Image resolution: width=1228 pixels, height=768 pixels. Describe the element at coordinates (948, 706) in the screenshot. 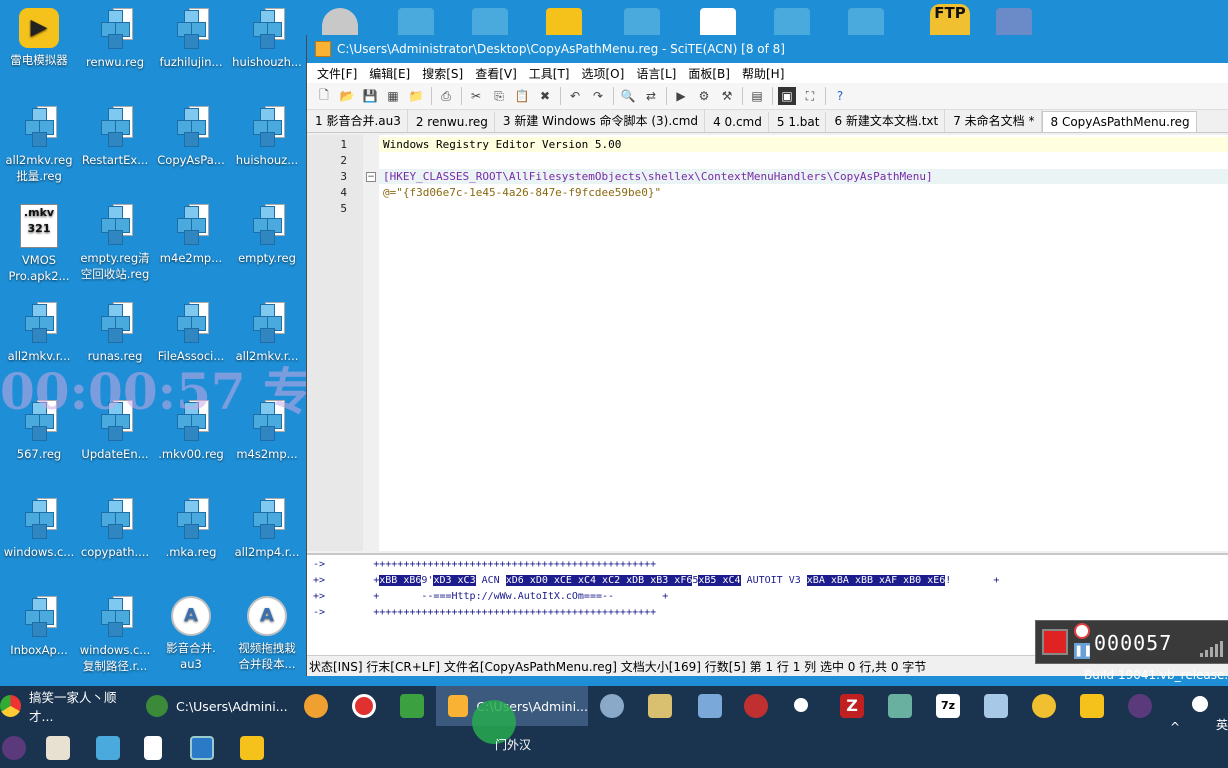

I see `7zip-icon: 7z` at that location.